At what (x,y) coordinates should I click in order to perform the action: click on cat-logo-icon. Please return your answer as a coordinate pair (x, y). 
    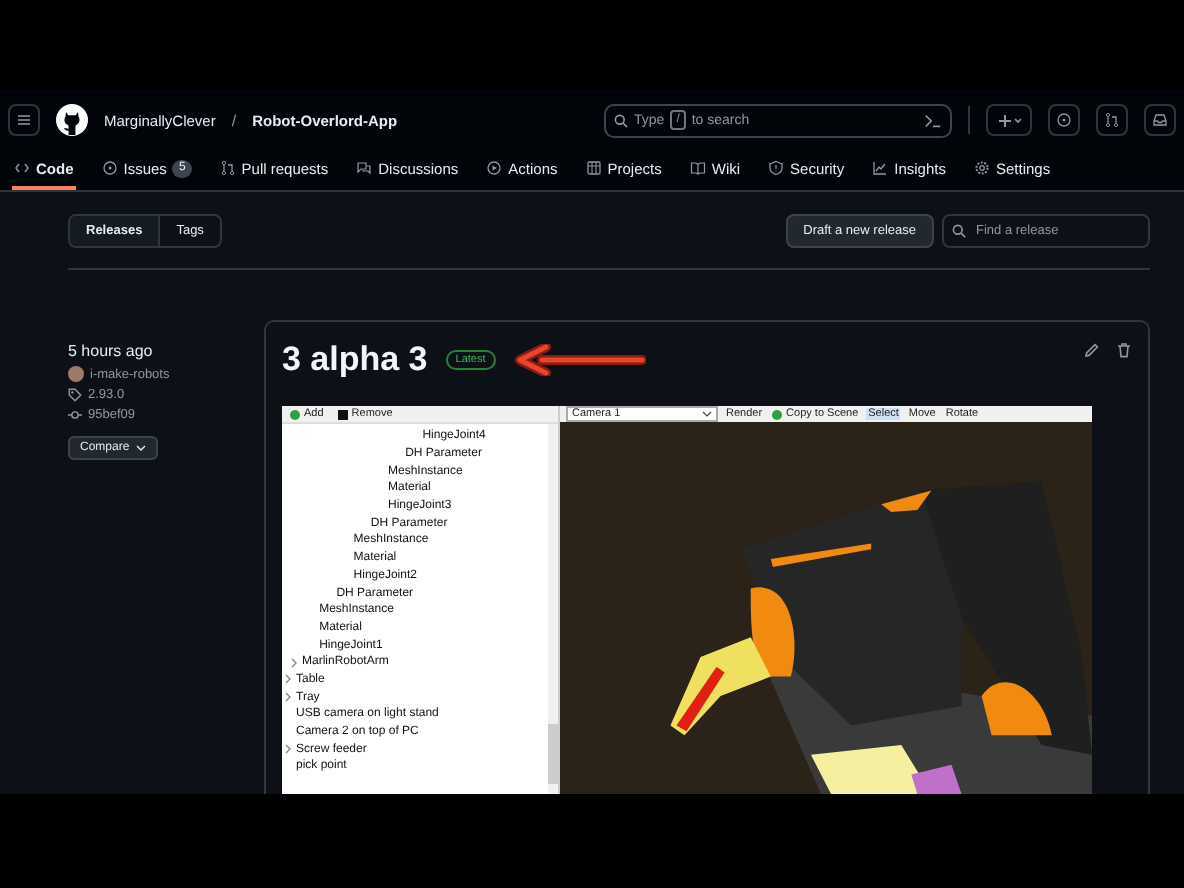
    Looking at the image, I should click on (72, 120).